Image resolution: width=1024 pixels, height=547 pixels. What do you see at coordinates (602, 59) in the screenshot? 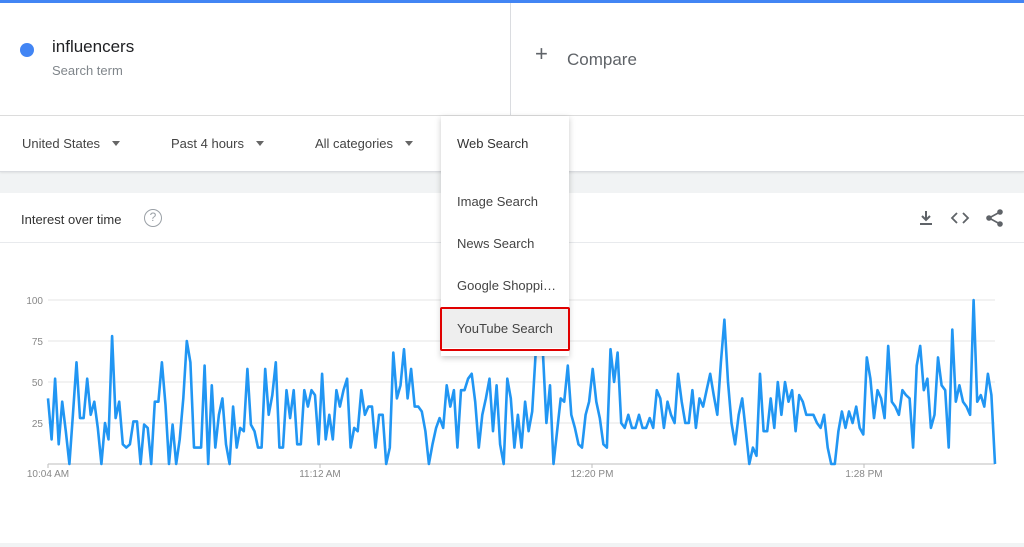
I see `compare-label: Compare` at bounding box center [602, 59].